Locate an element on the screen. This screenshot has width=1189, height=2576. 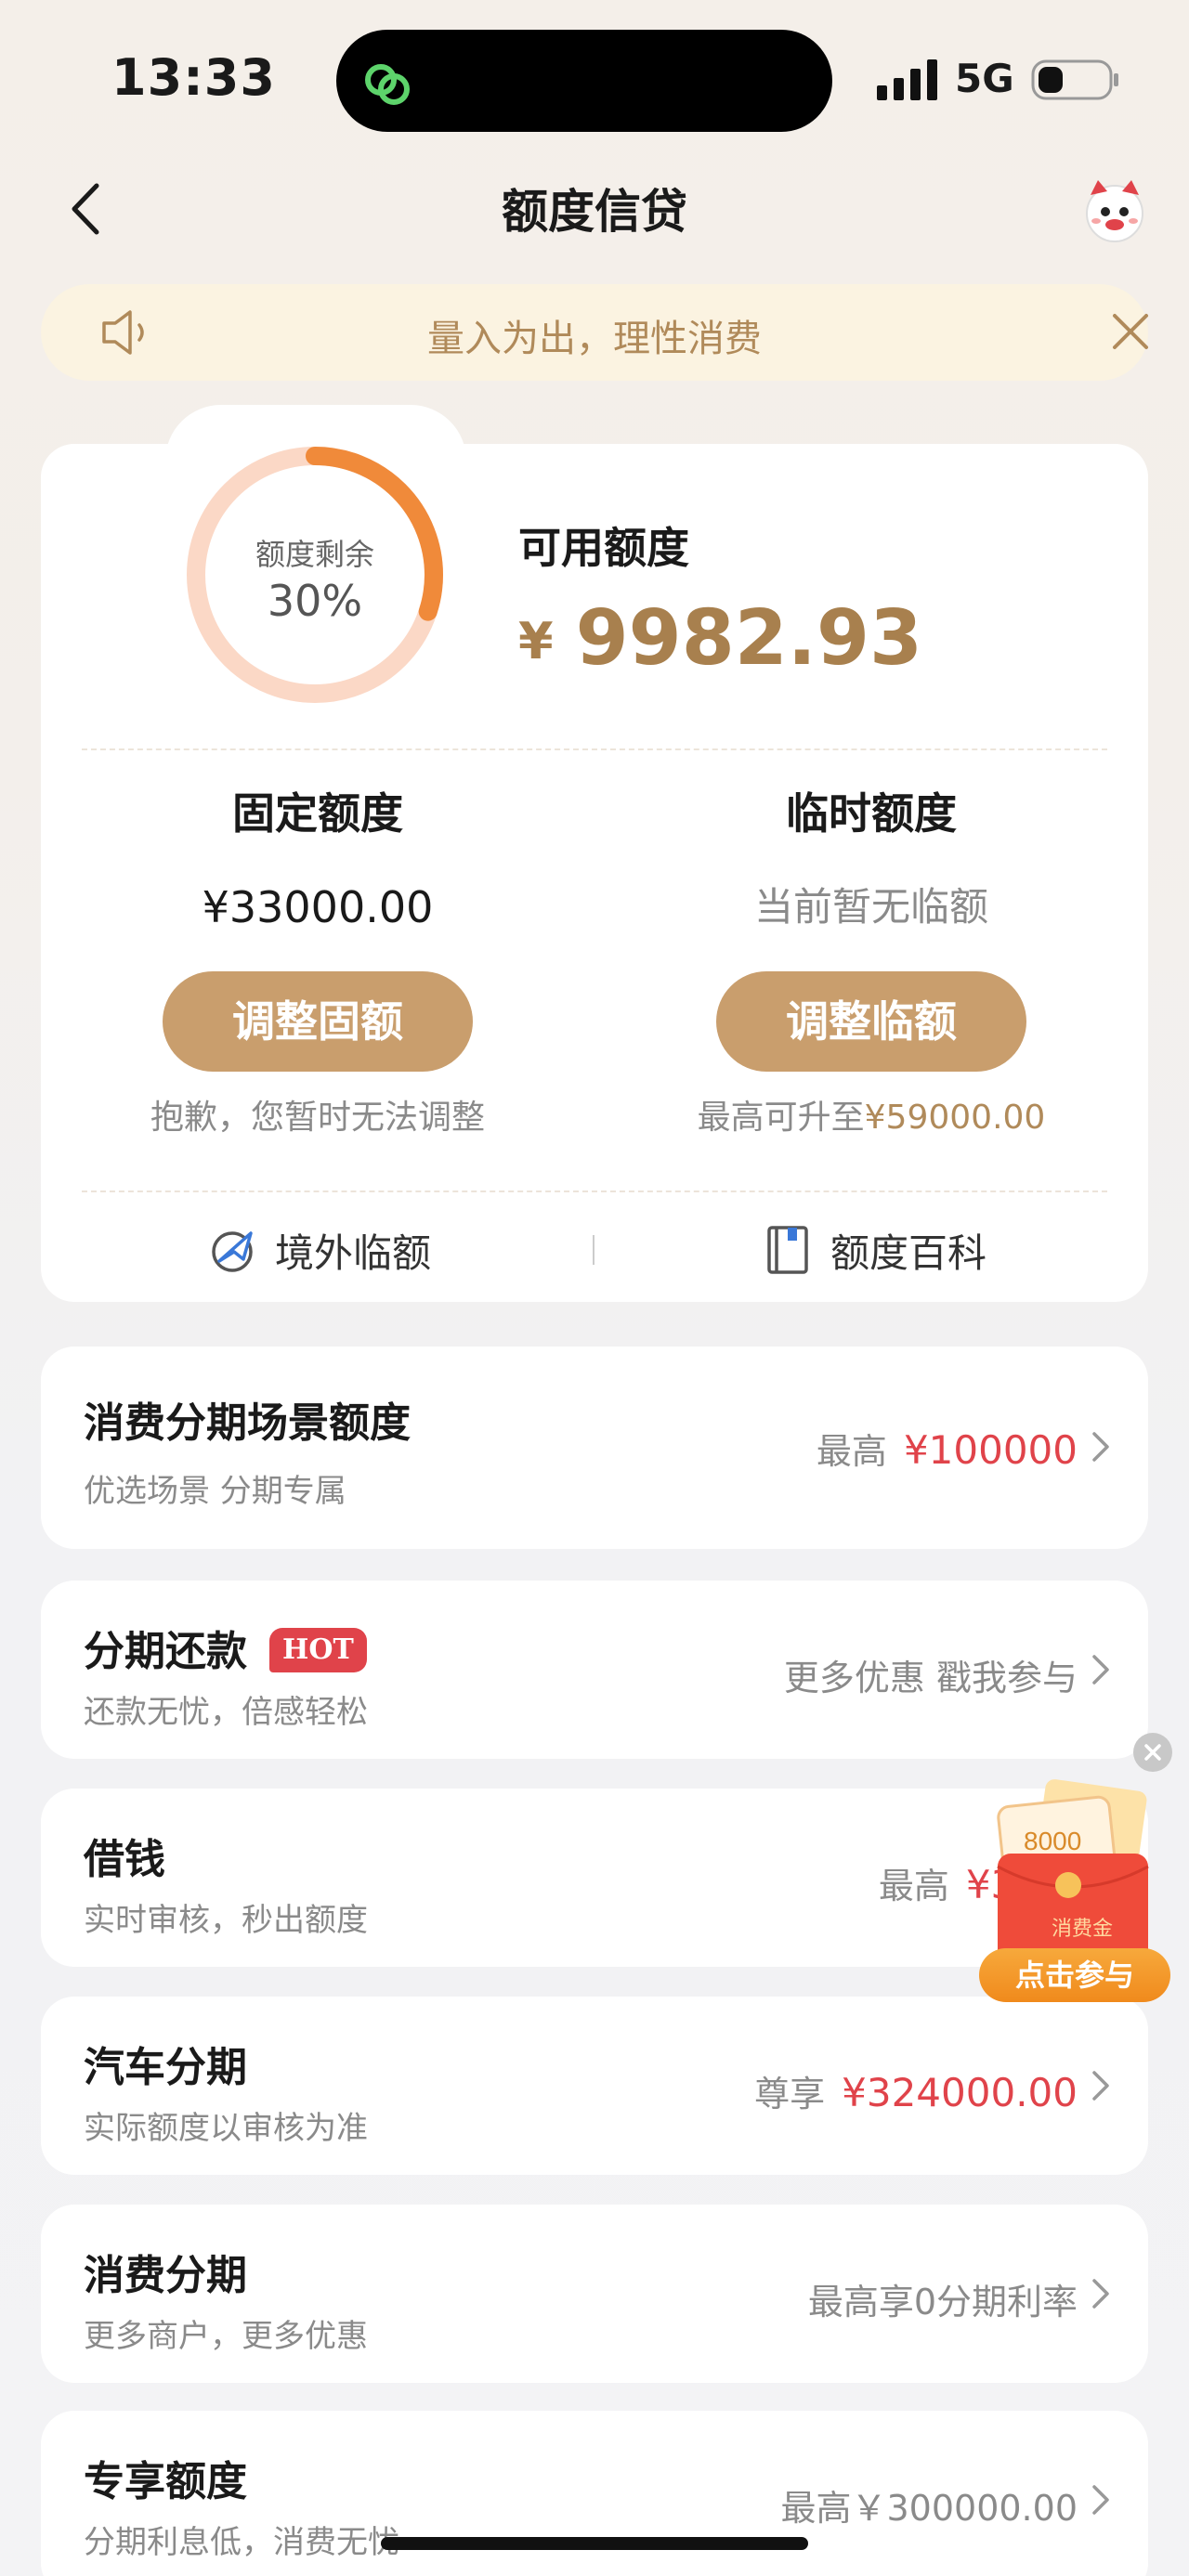
list-item-title: 消费分期 is located at coordinates (166, 2276).